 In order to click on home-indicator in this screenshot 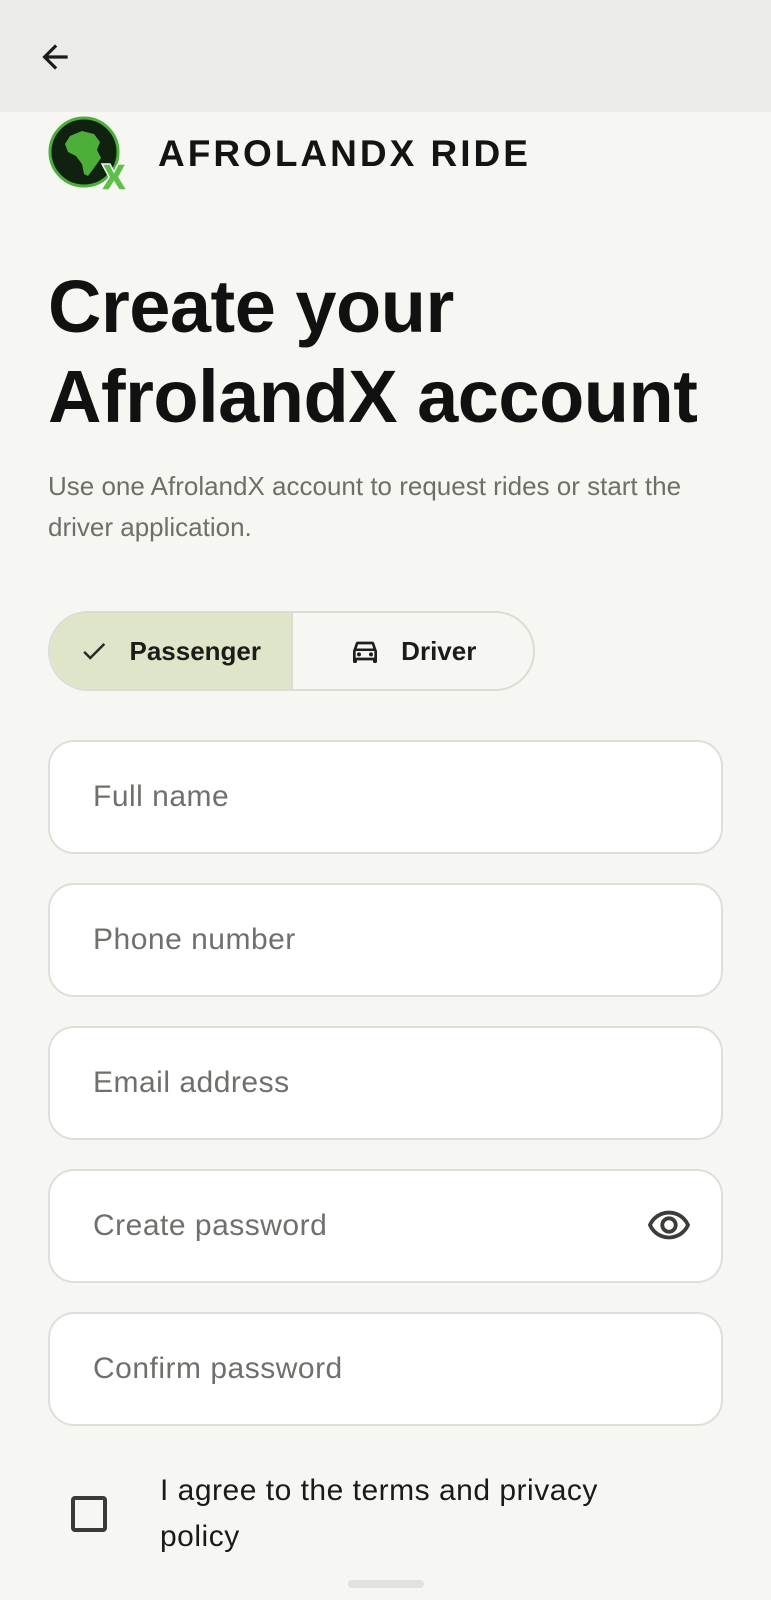, I will do `click(386, 1584)`.